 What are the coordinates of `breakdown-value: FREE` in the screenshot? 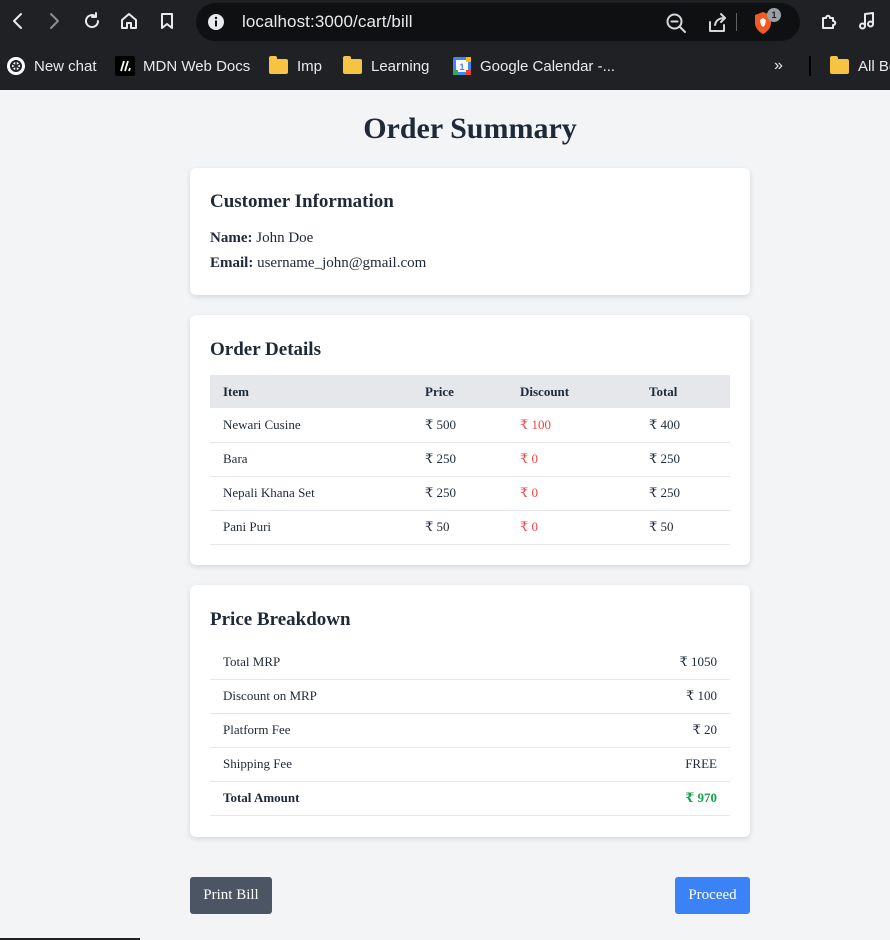 It's located at (639, 764).